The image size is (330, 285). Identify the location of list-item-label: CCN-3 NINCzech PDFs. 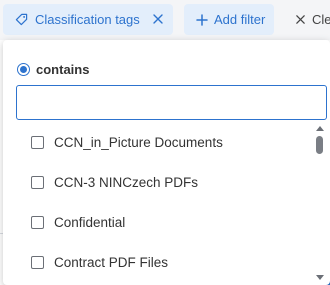
(126, 182).